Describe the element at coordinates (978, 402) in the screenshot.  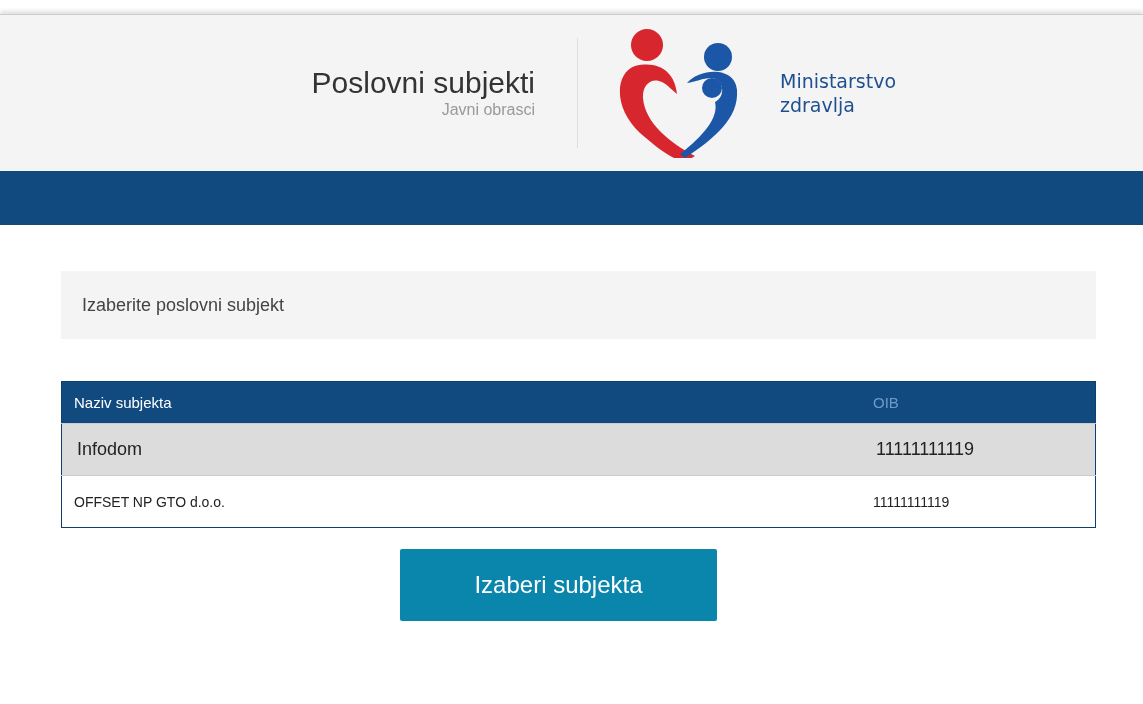
I see `column-header: OIB` at that location.